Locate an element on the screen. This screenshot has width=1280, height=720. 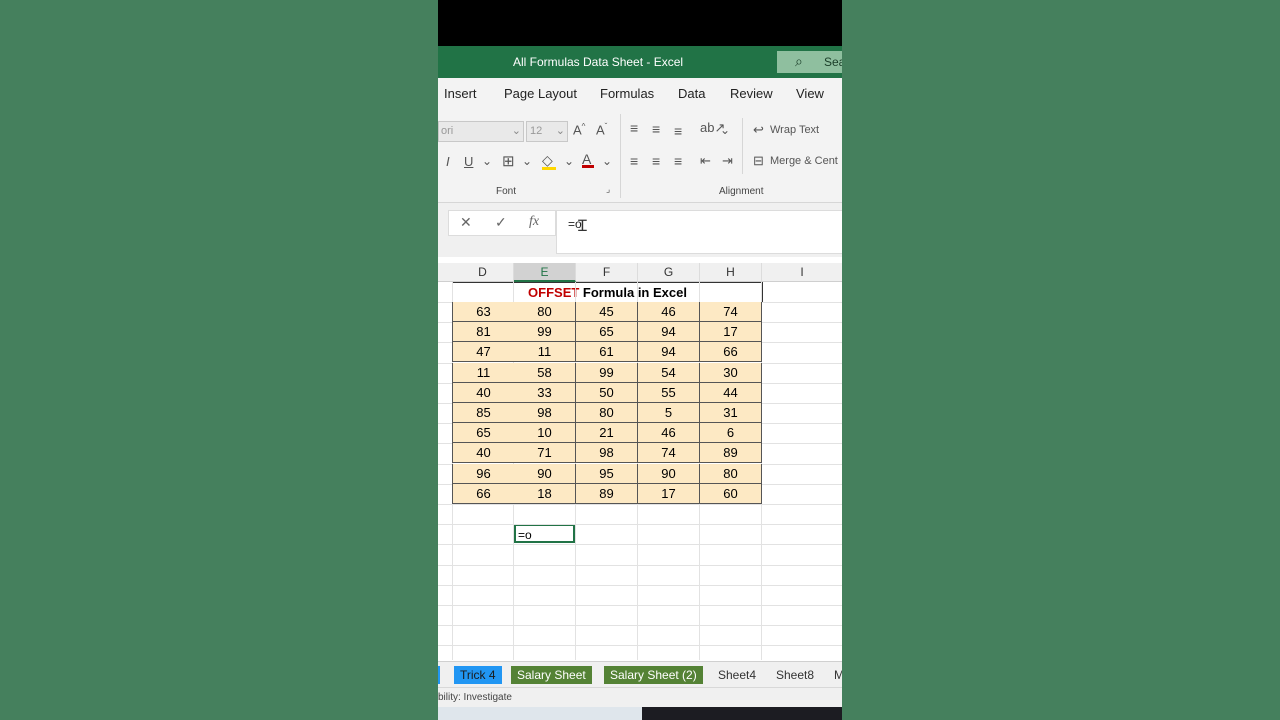
formula-input: =o Ɪ is located at coordinates (699, 232).